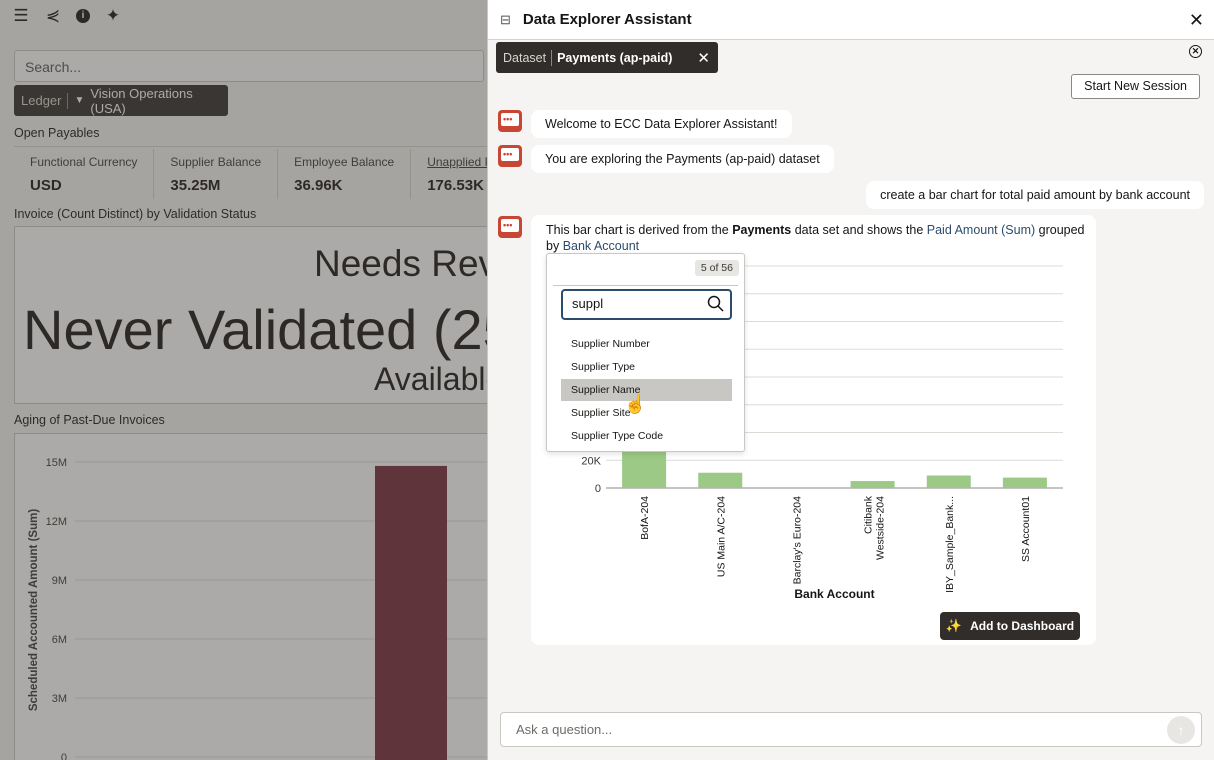  What do you see at coordinates (851, 729) in the screenshot?
I see `ask-question-input: Ask a question... ↑` at bounding box center [851, 729].